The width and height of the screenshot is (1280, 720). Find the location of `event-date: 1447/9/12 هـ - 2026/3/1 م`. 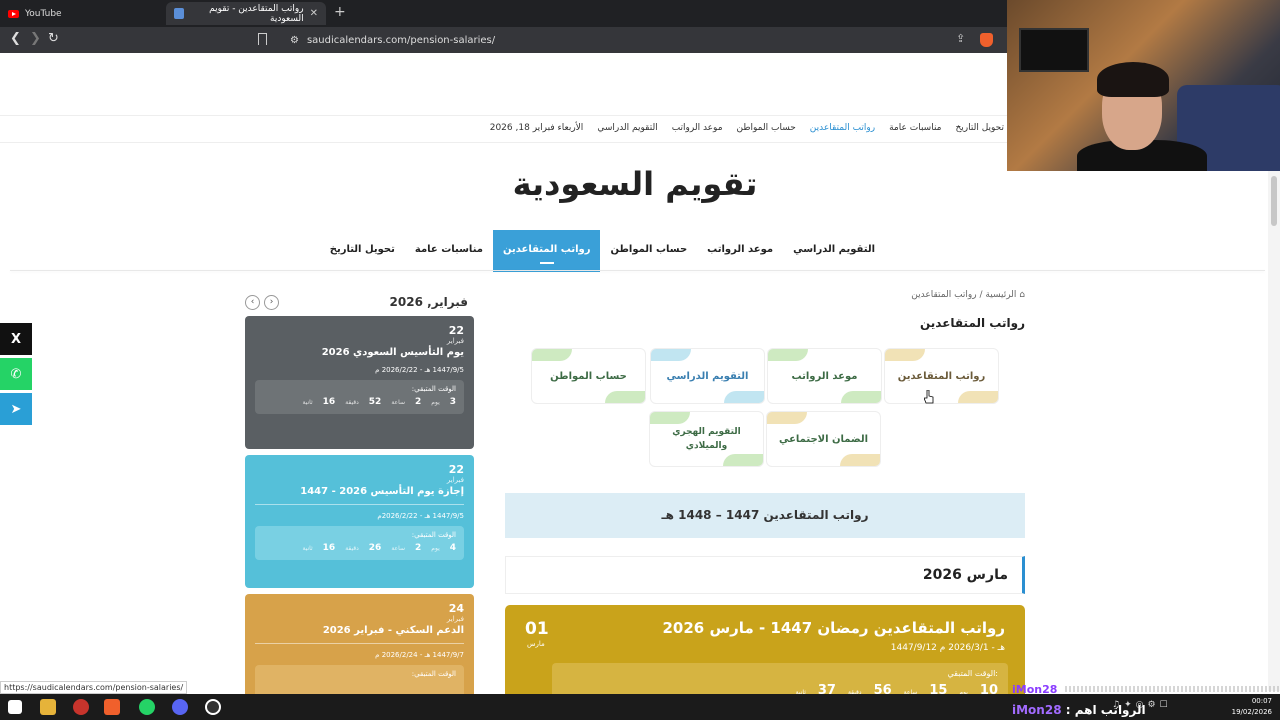

event-date: 1447/9/12 هـ - 2026/3/1 م is located at coordinates (947, 648).